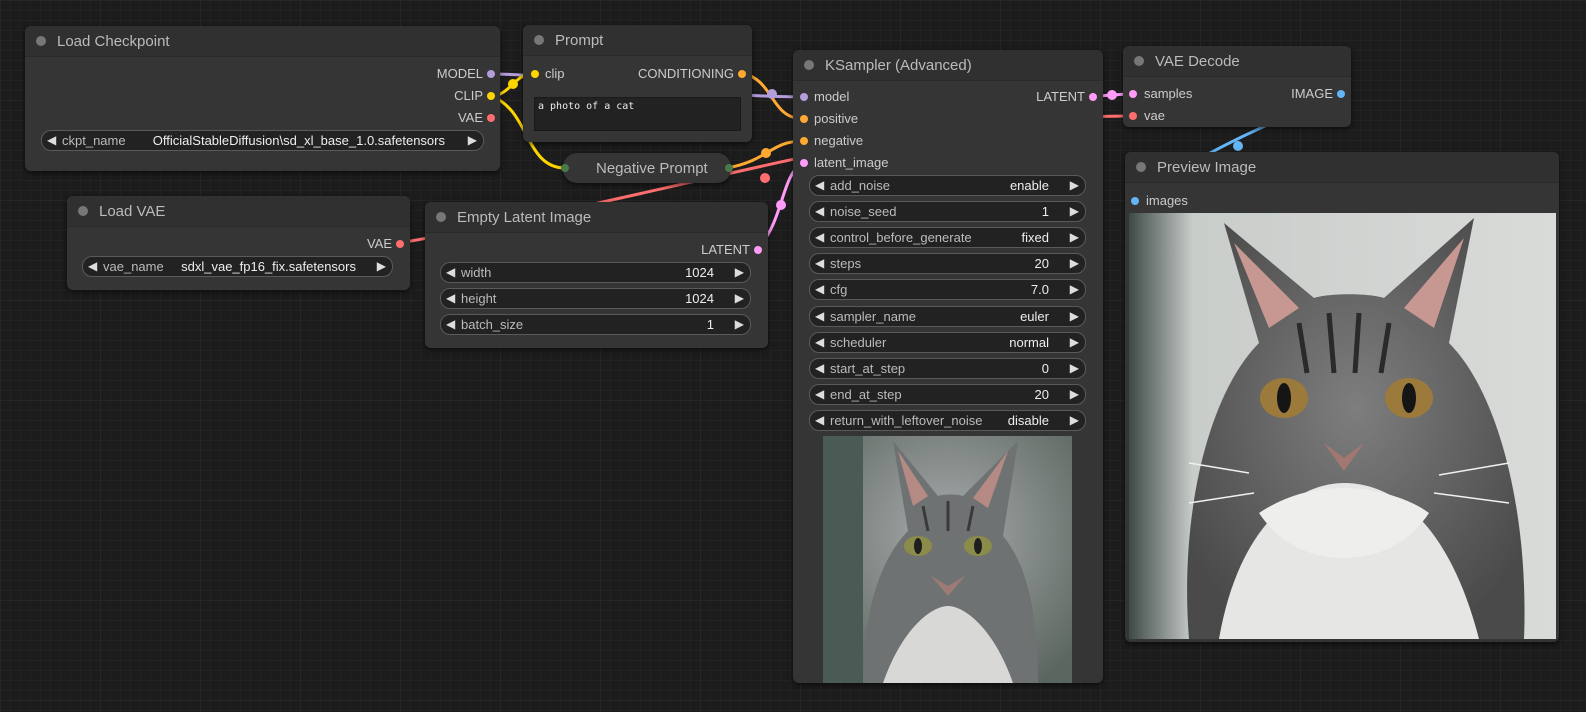 Image resolution: width=1586 pixels, height=712 pixels. What do you see at coordinates (548, 74) in the screenshot?
I see `input-clip: clip` at bounding box center [548, 74].